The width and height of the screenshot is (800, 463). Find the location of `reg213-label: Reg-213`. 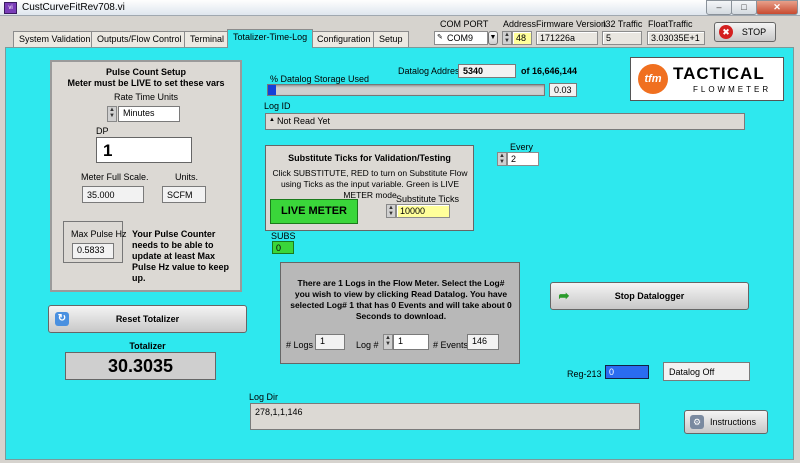

reg213-label: Reg-213 is located at coordinates (584, 374).